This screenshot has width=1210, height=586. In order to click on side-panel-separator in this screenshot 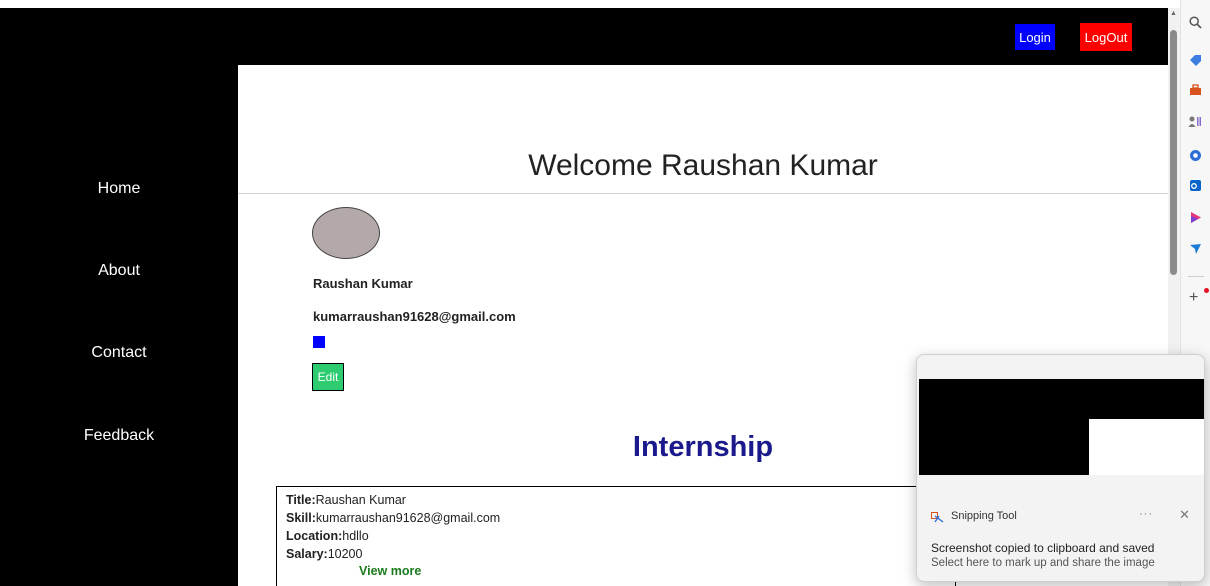, I will do `click(1196, 276)`.